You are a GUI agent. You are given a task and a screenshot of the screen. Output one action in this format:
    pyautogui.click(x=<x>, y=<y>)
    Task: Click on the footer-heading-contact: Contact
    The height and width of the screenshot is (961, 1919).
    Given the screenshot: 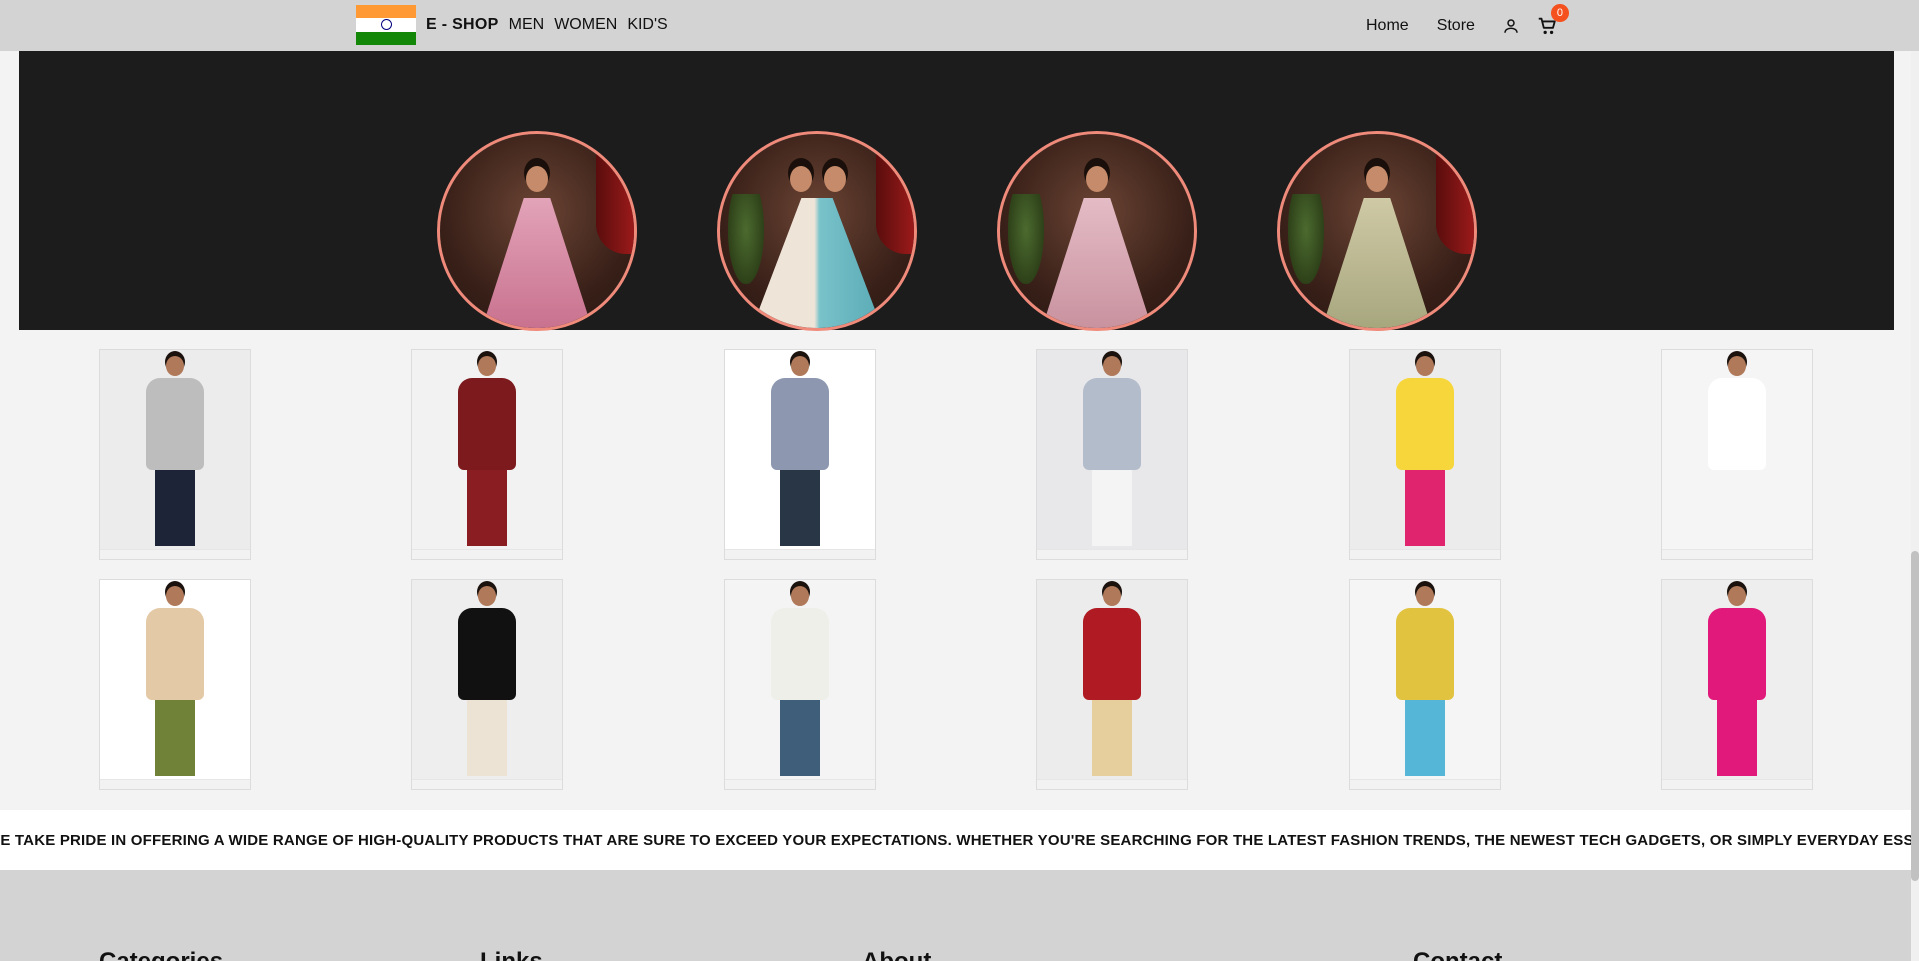 What is the action you would take?
    pyautogui.click(x=1457, y=954)
    